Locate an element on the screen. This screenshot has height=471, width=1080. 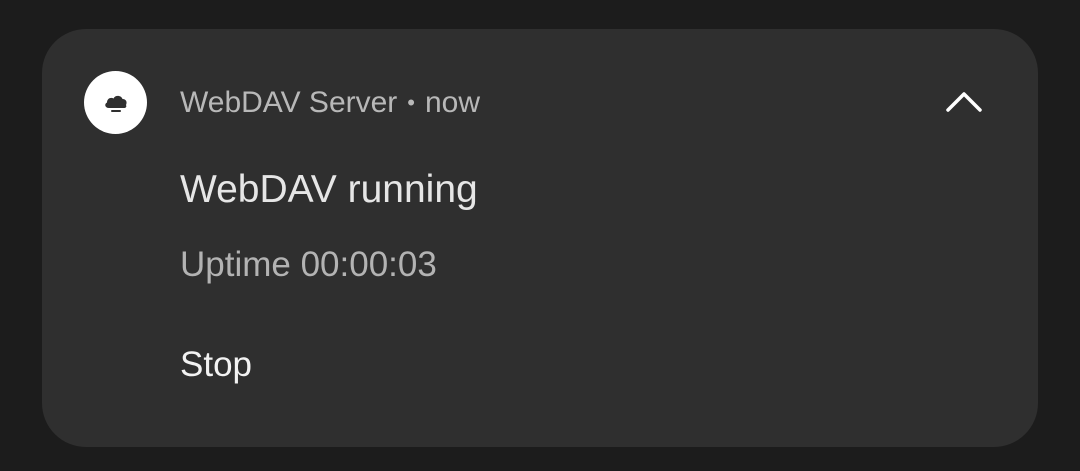
notification-title: WebDAV running is located at coordinates (329, 189).